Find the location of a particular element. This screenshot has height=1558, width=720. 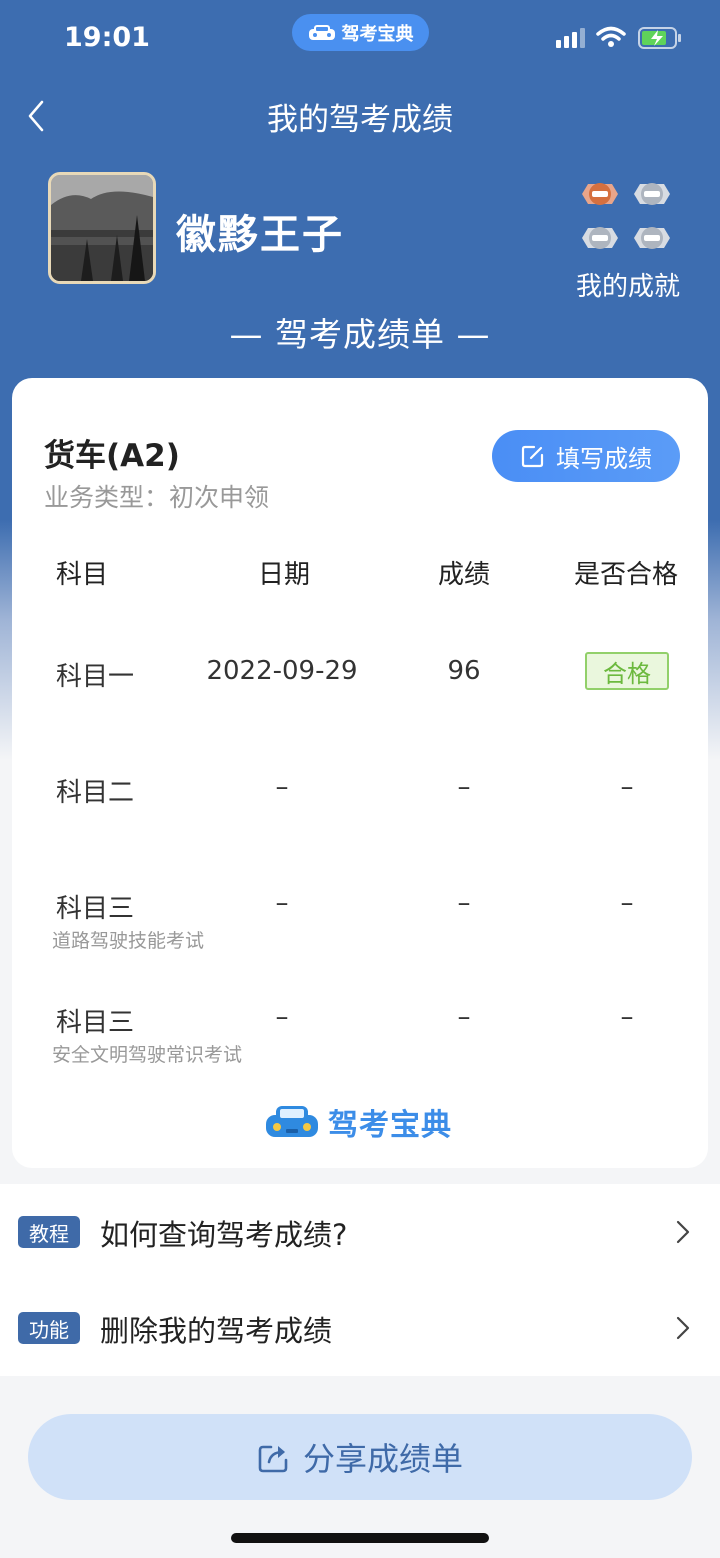

fill-score-button: 填写成绩 is located at coordinates (586, 456).